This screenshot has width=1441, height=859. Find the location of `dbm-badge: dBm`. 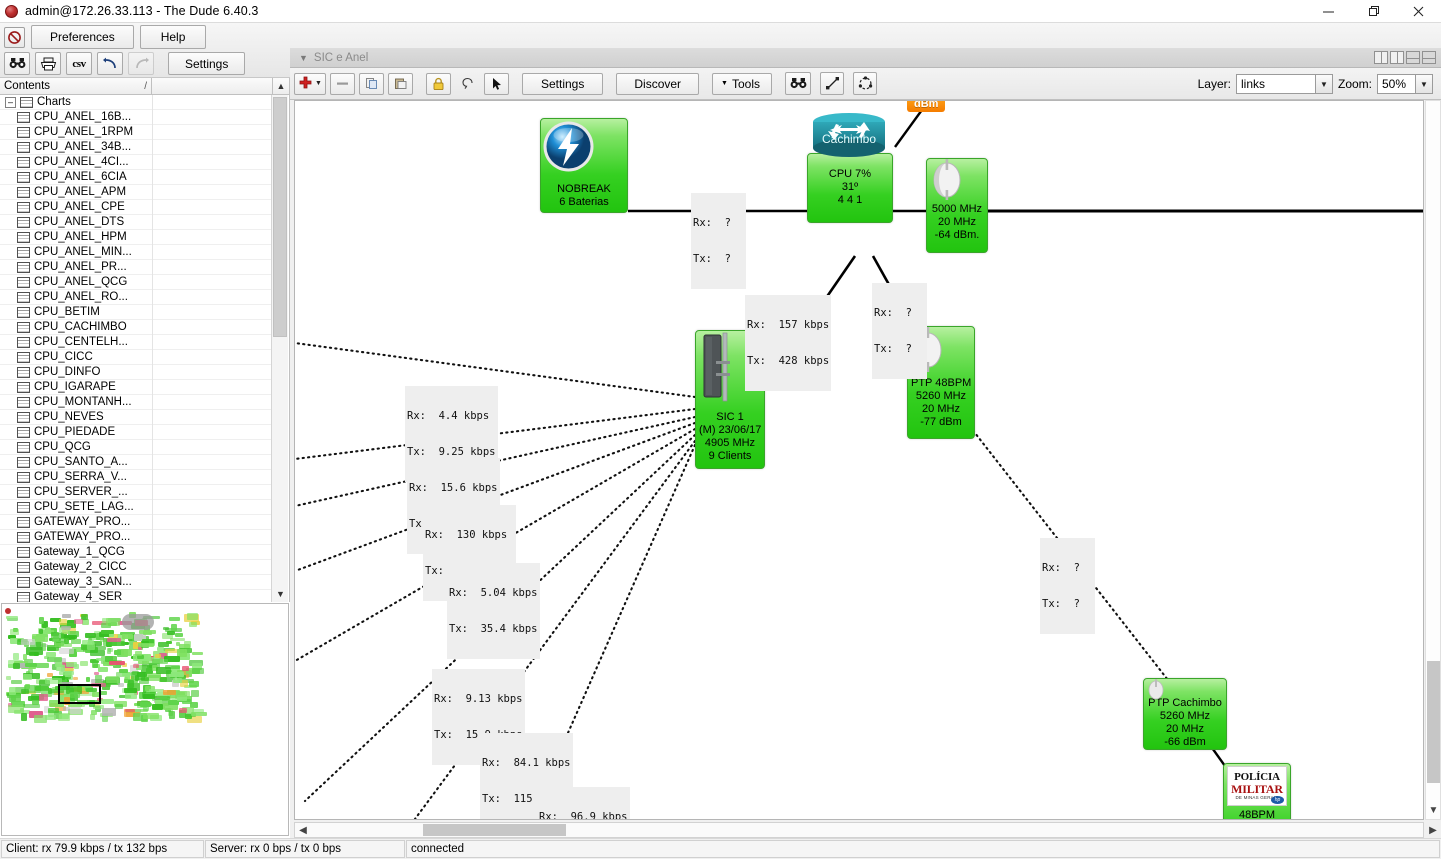

dbm-badge: dBm is located at coordinates (926, 106).